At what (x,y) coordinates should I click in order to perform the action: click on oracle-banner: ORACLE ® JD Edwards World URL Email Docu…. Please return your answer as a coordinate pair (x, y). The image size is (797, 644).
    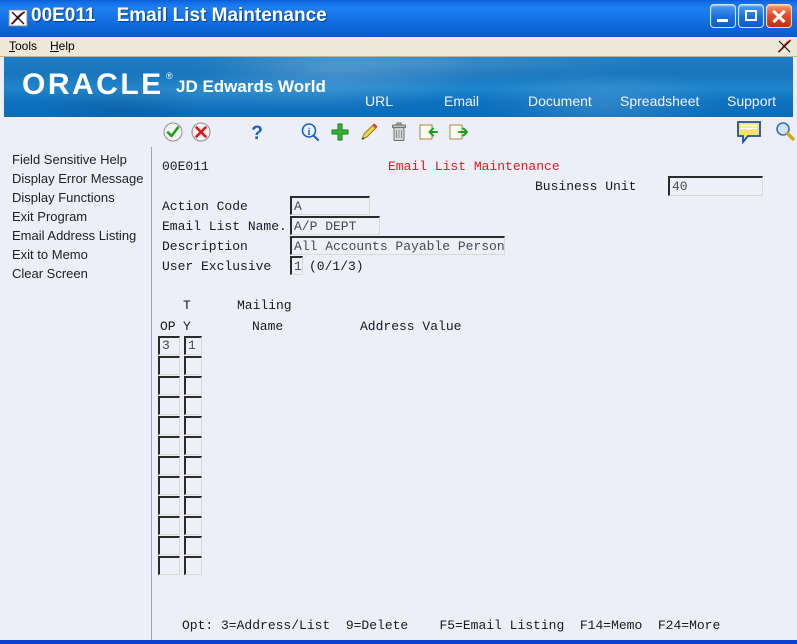
    Looking at the image, I should click on (398, 87).